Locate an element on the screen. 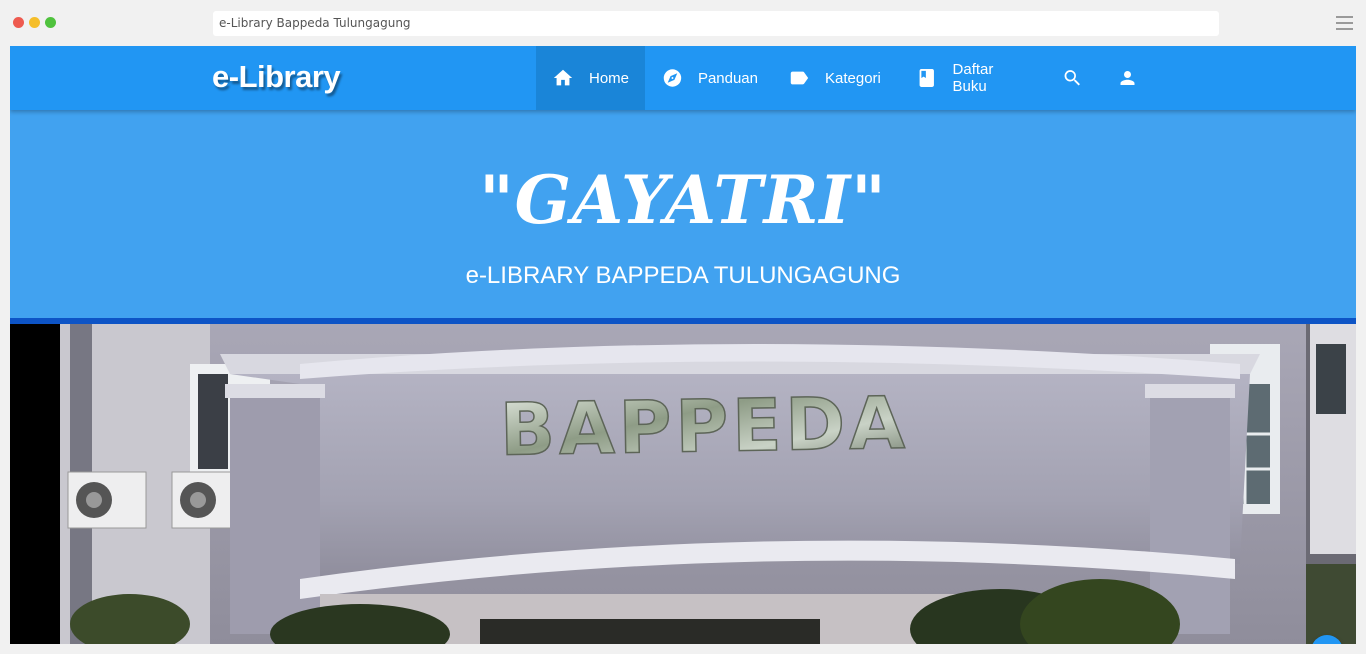  nav-item-home: Home is located at coordinates (590, 78).